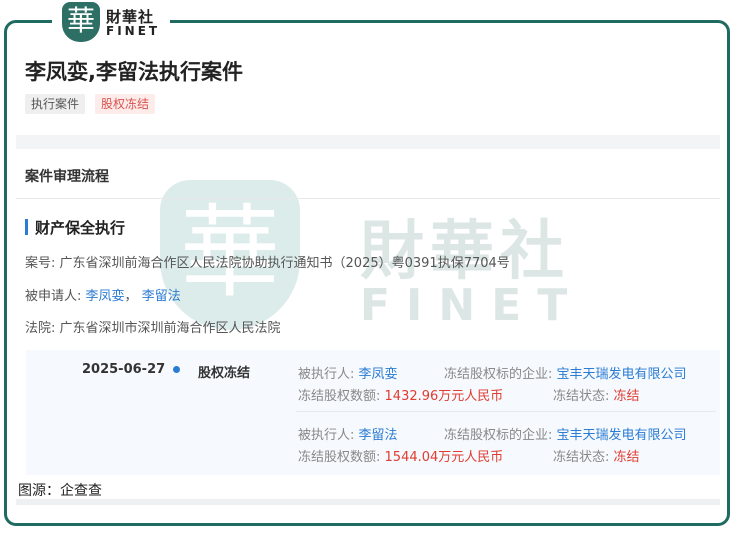  Describe the element at coordinates (53, 296) in the screenshot. I see `respondent-label: 被申请人:` at that location.